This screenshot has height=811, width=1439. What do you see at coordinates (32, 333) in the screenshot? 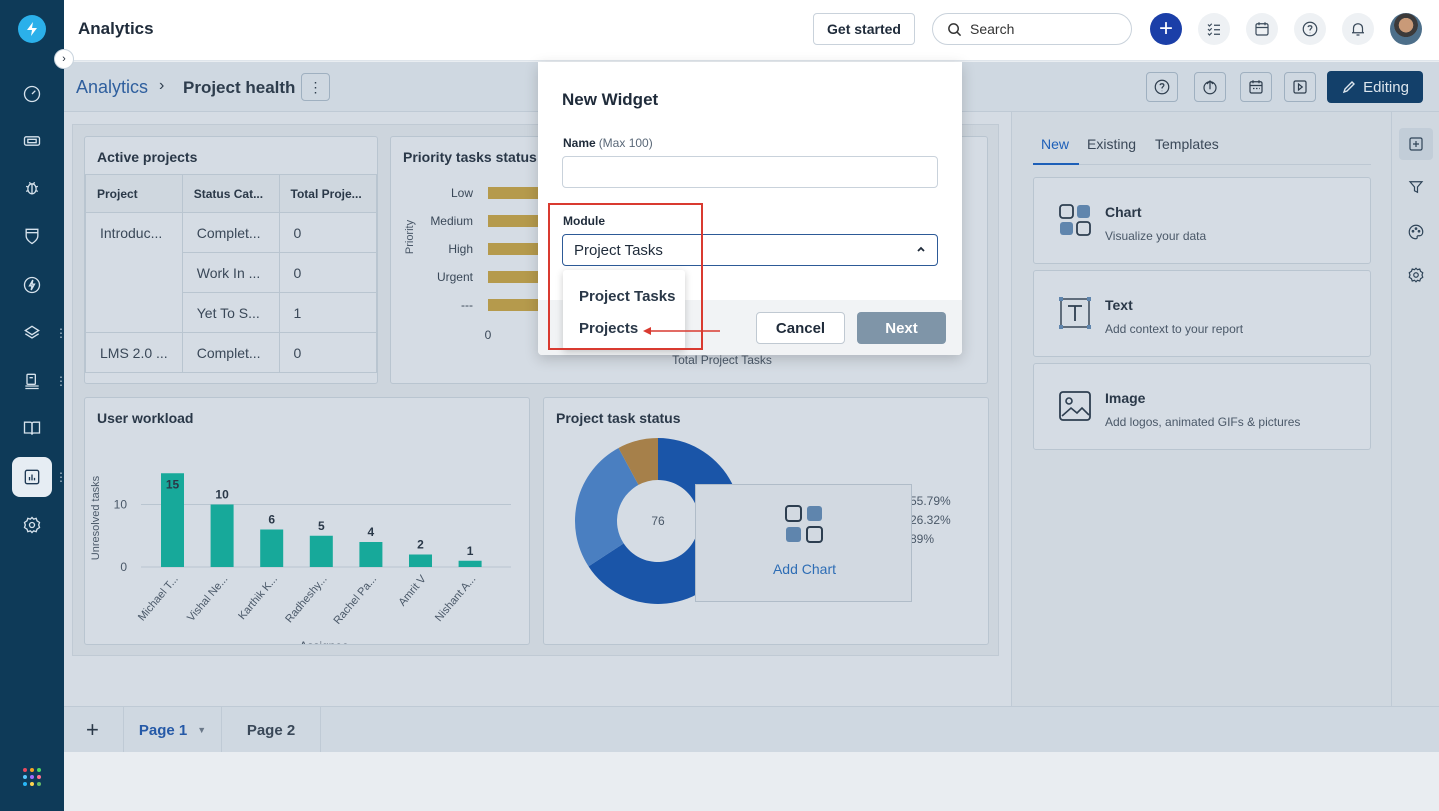
I see `layers-icon` at bounding box center [32, 333].